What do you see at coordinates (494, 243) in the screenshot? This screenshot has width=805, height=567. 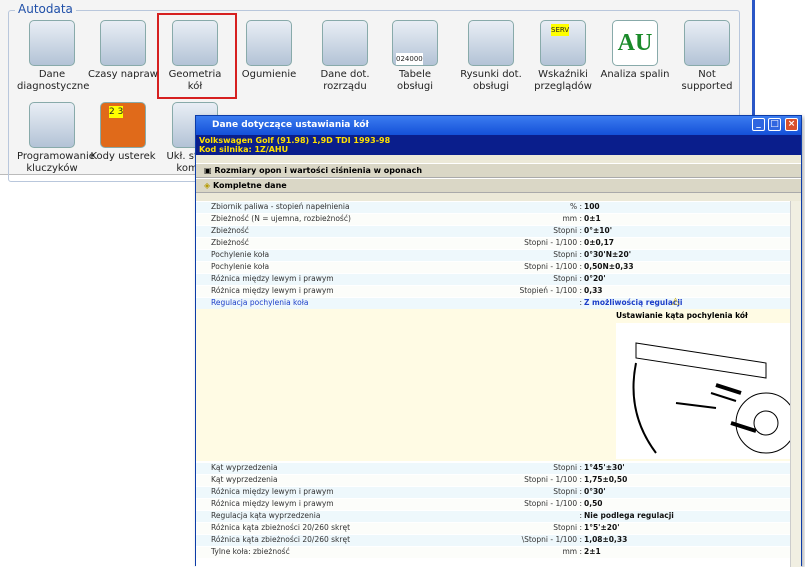 I see `table-row: Zbieżność Stopni - 1/100 :0±0,17` at bounding box center [494, 243].